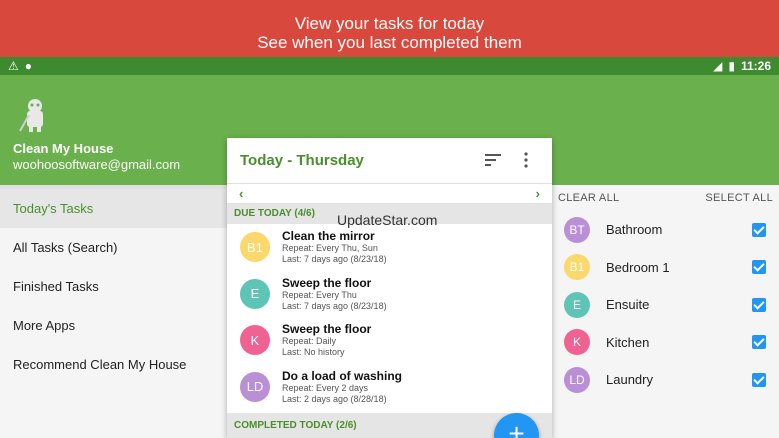 The height and width of the screenshot is (438, 779). I want to click on select-all-button: SELECT ALL, so click(739, 201).